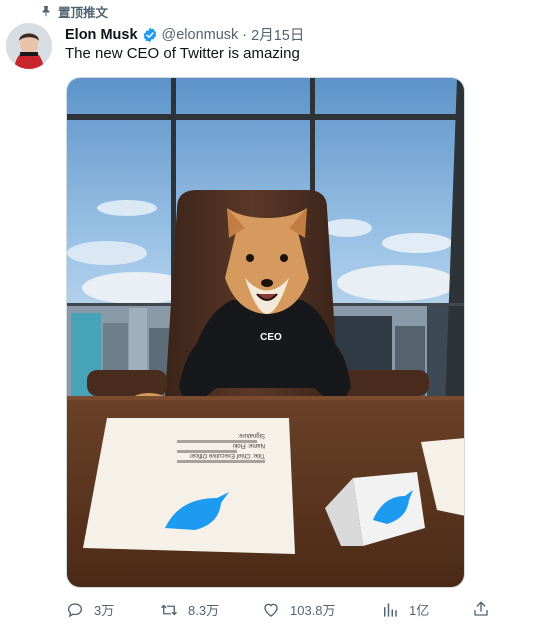 The height and width of the screenshot is (642, 543). What do you see at coordinates (204, 610) in the screenshot?
I see `retweet-count: 8.3万` at bounding box center [204, 610].